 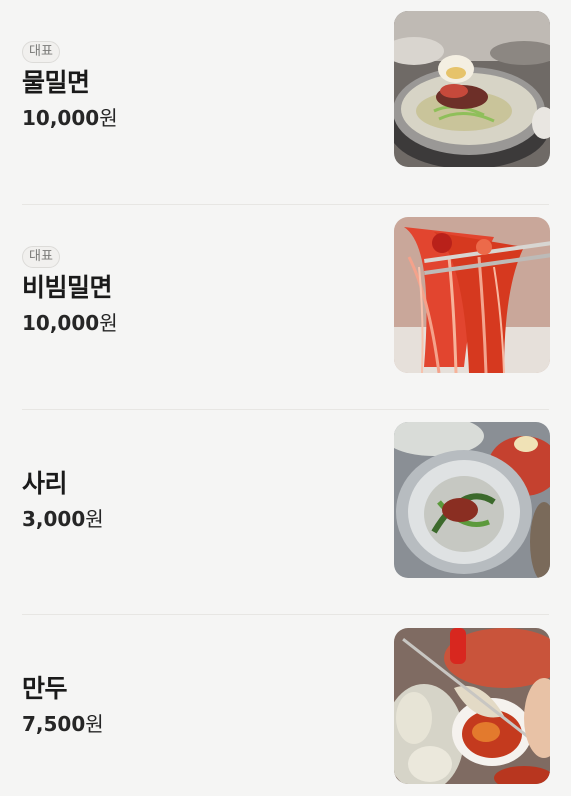 I want to click on mandu-photo, so click(x=472, y=706).